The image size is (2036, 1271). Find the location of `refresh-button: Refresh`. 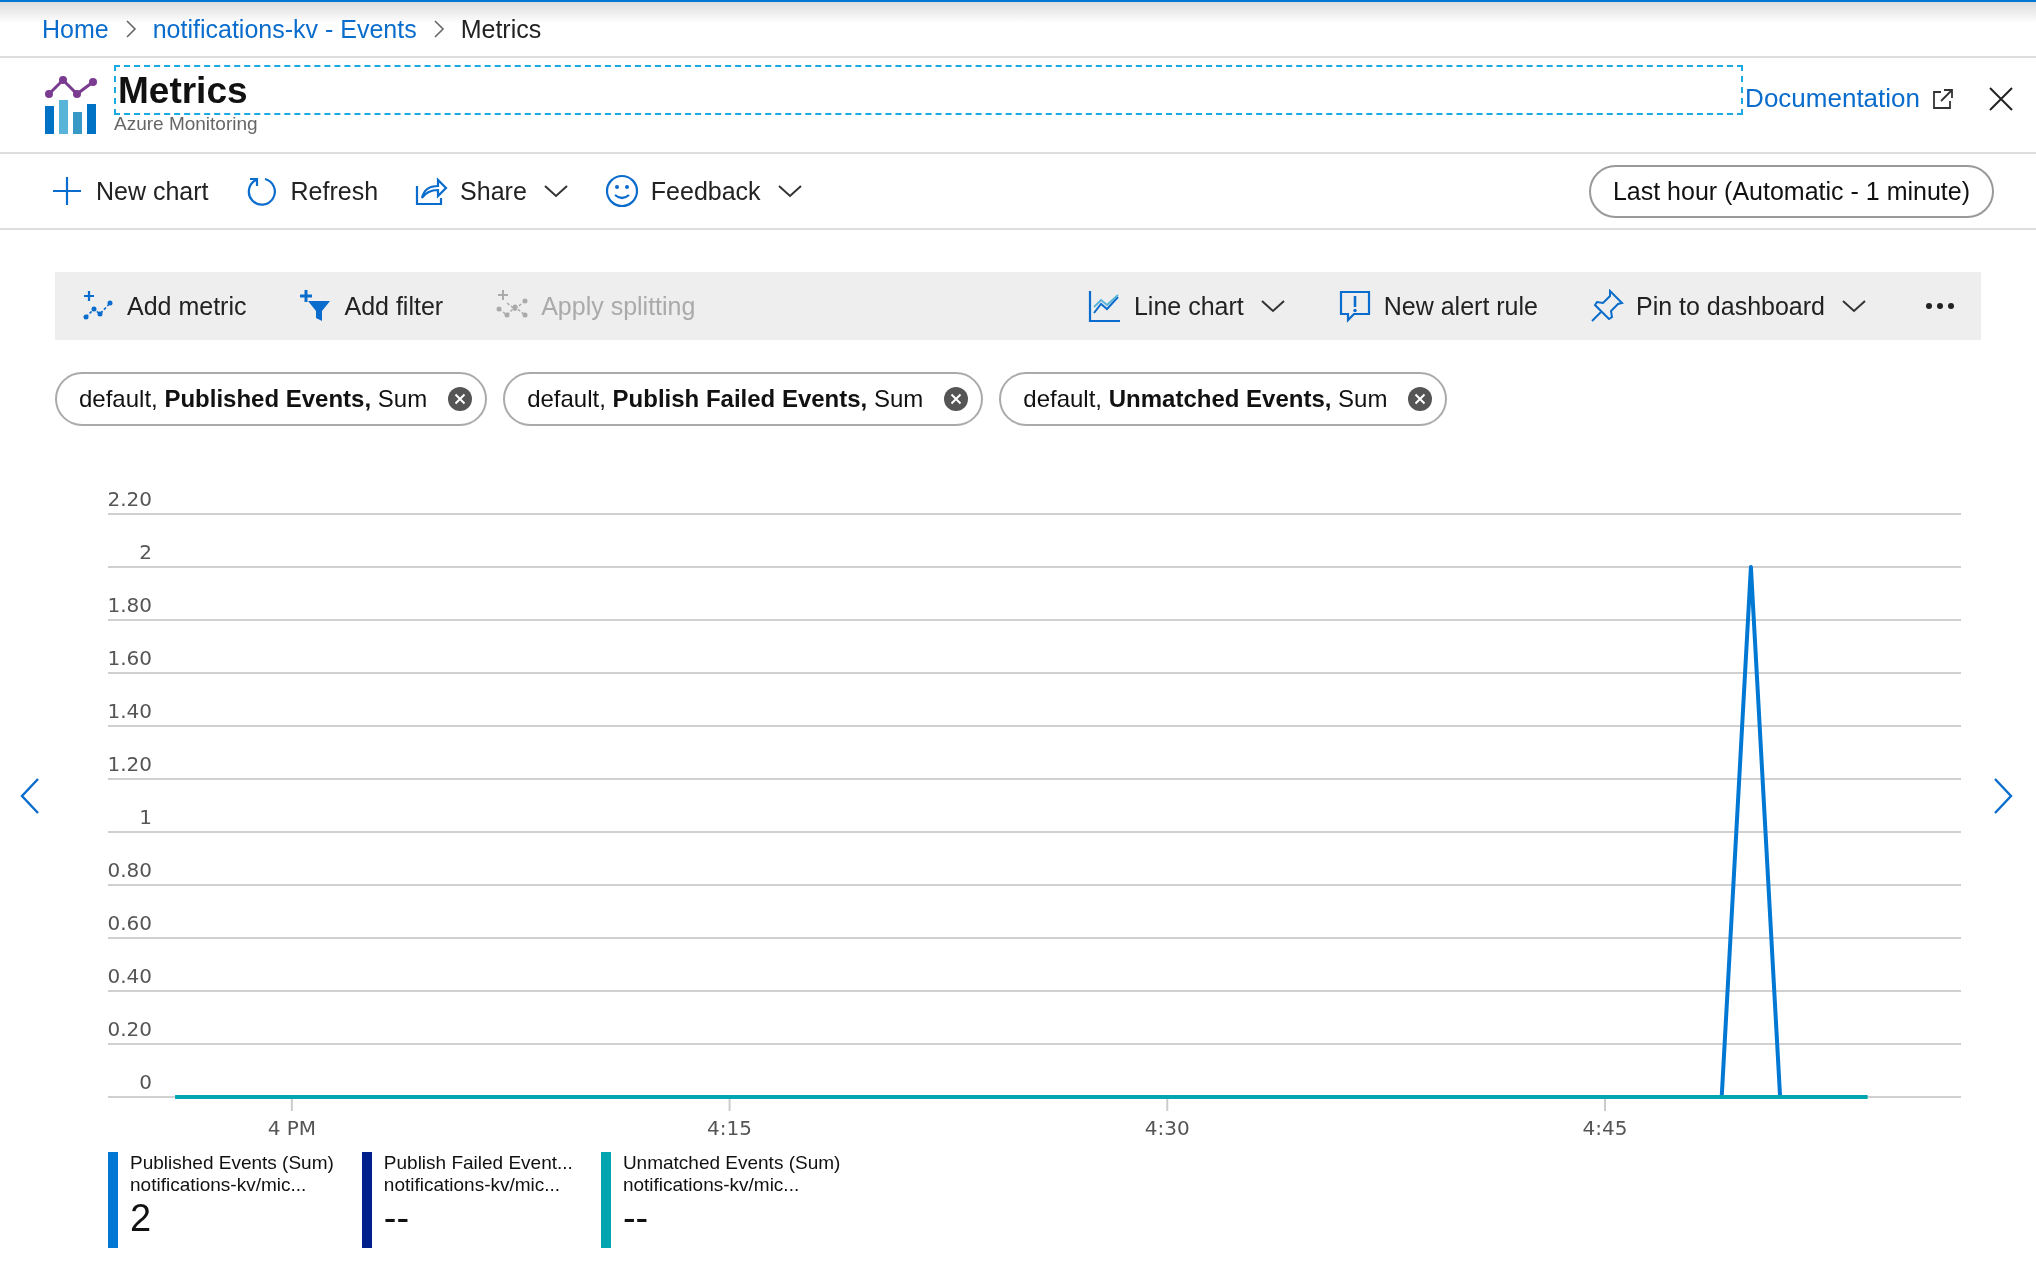

refresh-button: Refresh is located at coordinates (311, 191).